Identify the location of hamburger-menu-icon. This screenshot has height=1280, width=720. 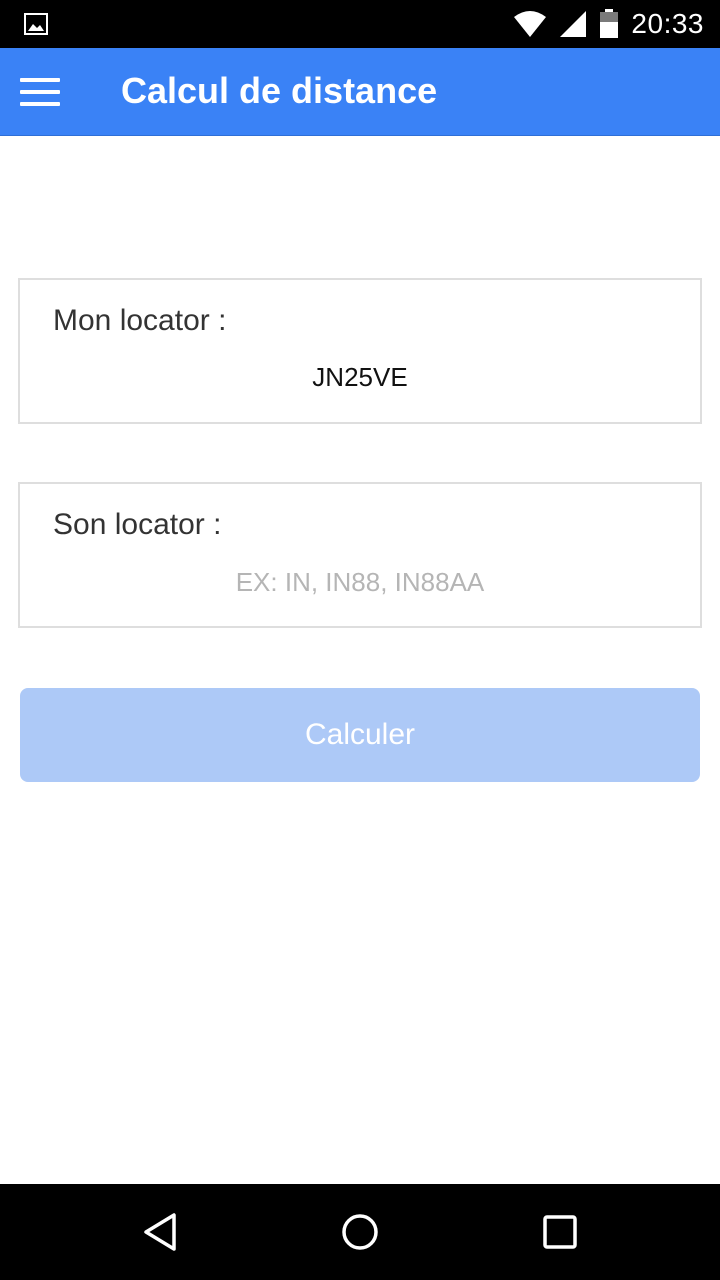
(40, 92).